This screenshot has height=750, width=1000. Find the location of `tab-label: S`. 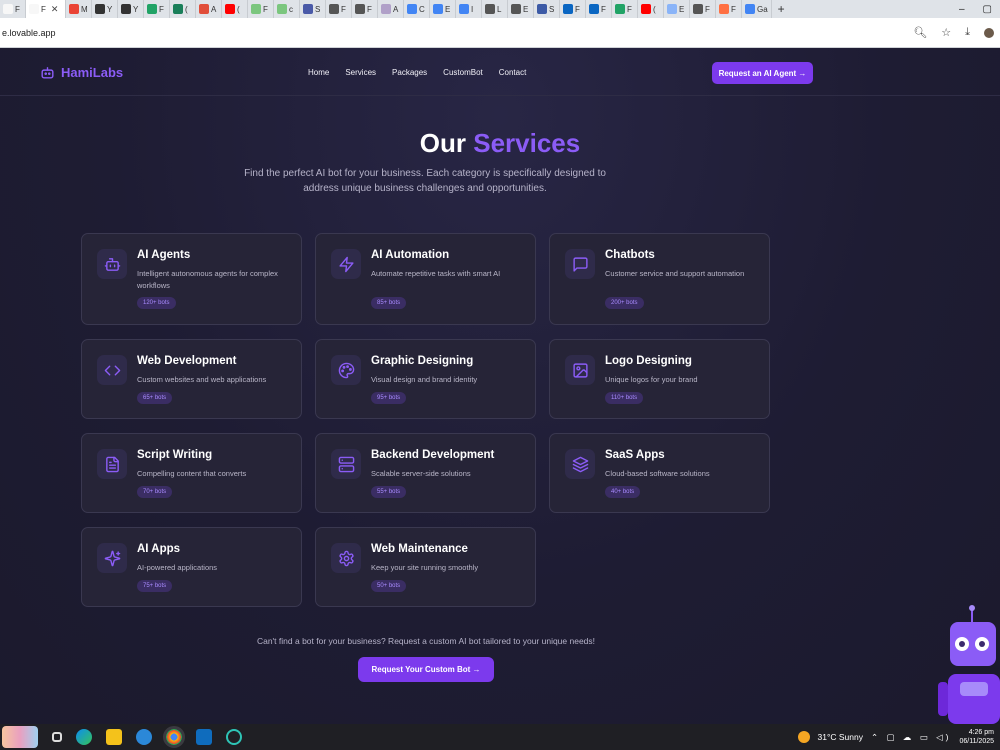

tab-label: S is located at coordinates (318, 9).